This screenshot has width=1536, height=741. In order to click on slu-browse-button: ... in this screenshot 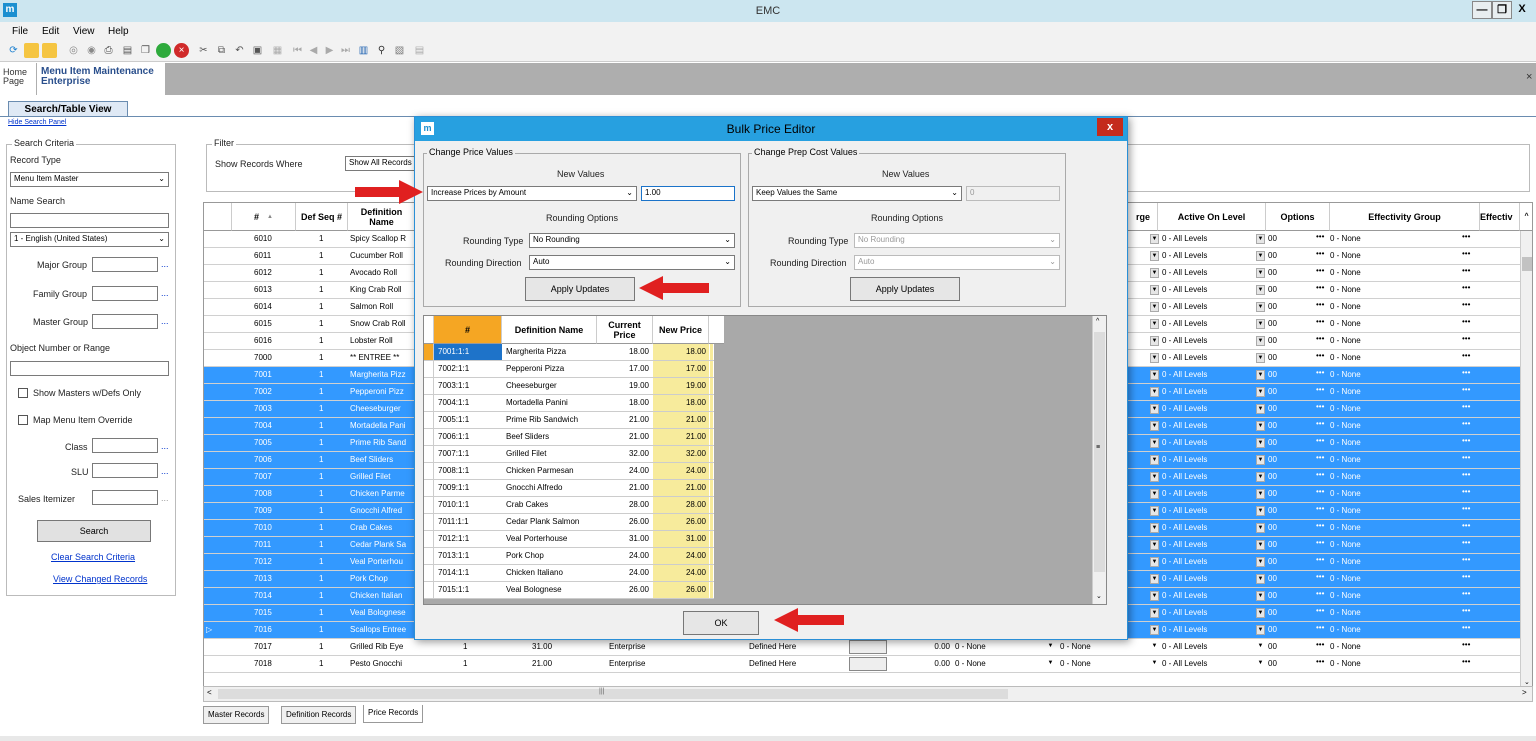, I will do `click(165, 471)`.